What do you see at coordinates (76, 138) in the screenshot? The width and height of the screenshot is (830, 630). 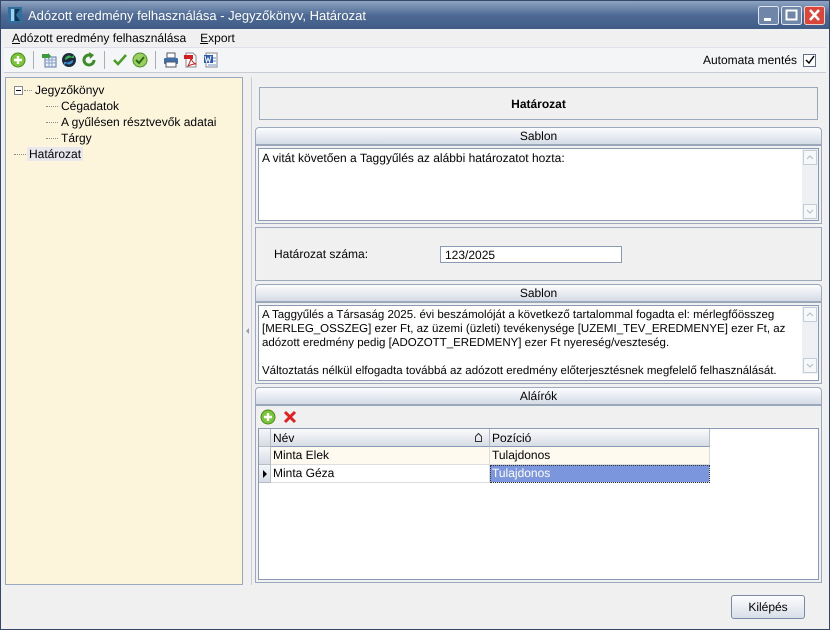 I see `tree-item: Tárgy` at bounding box center [76, 138].